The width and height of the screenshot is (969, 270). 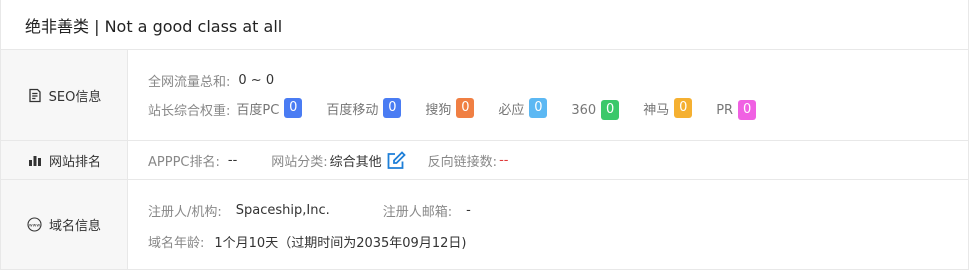 I want to click on backlinks-value: --, so click(x=504, y=160).